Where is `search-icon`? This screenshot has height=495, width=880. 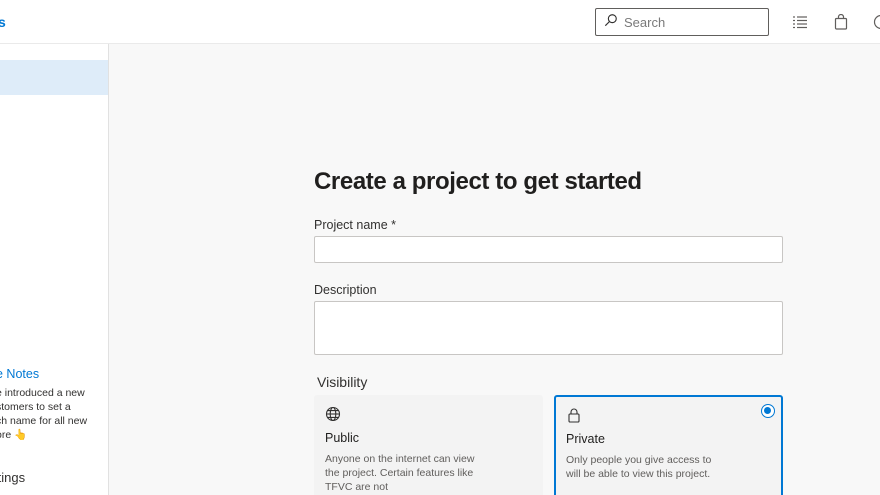 search-icon is located at coordinates (611, 22).